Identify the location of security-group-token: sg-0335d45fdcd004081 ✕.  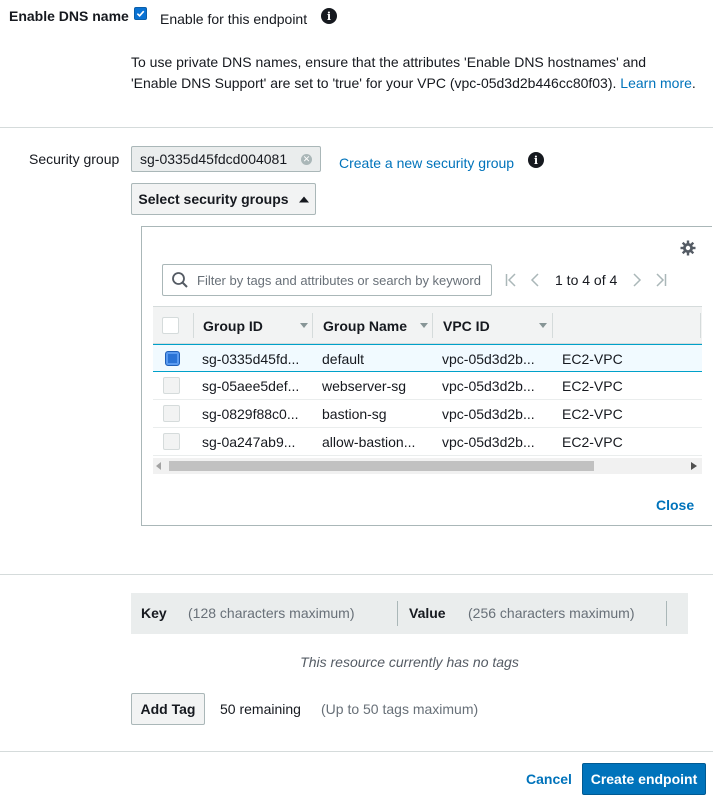
(226, 159).